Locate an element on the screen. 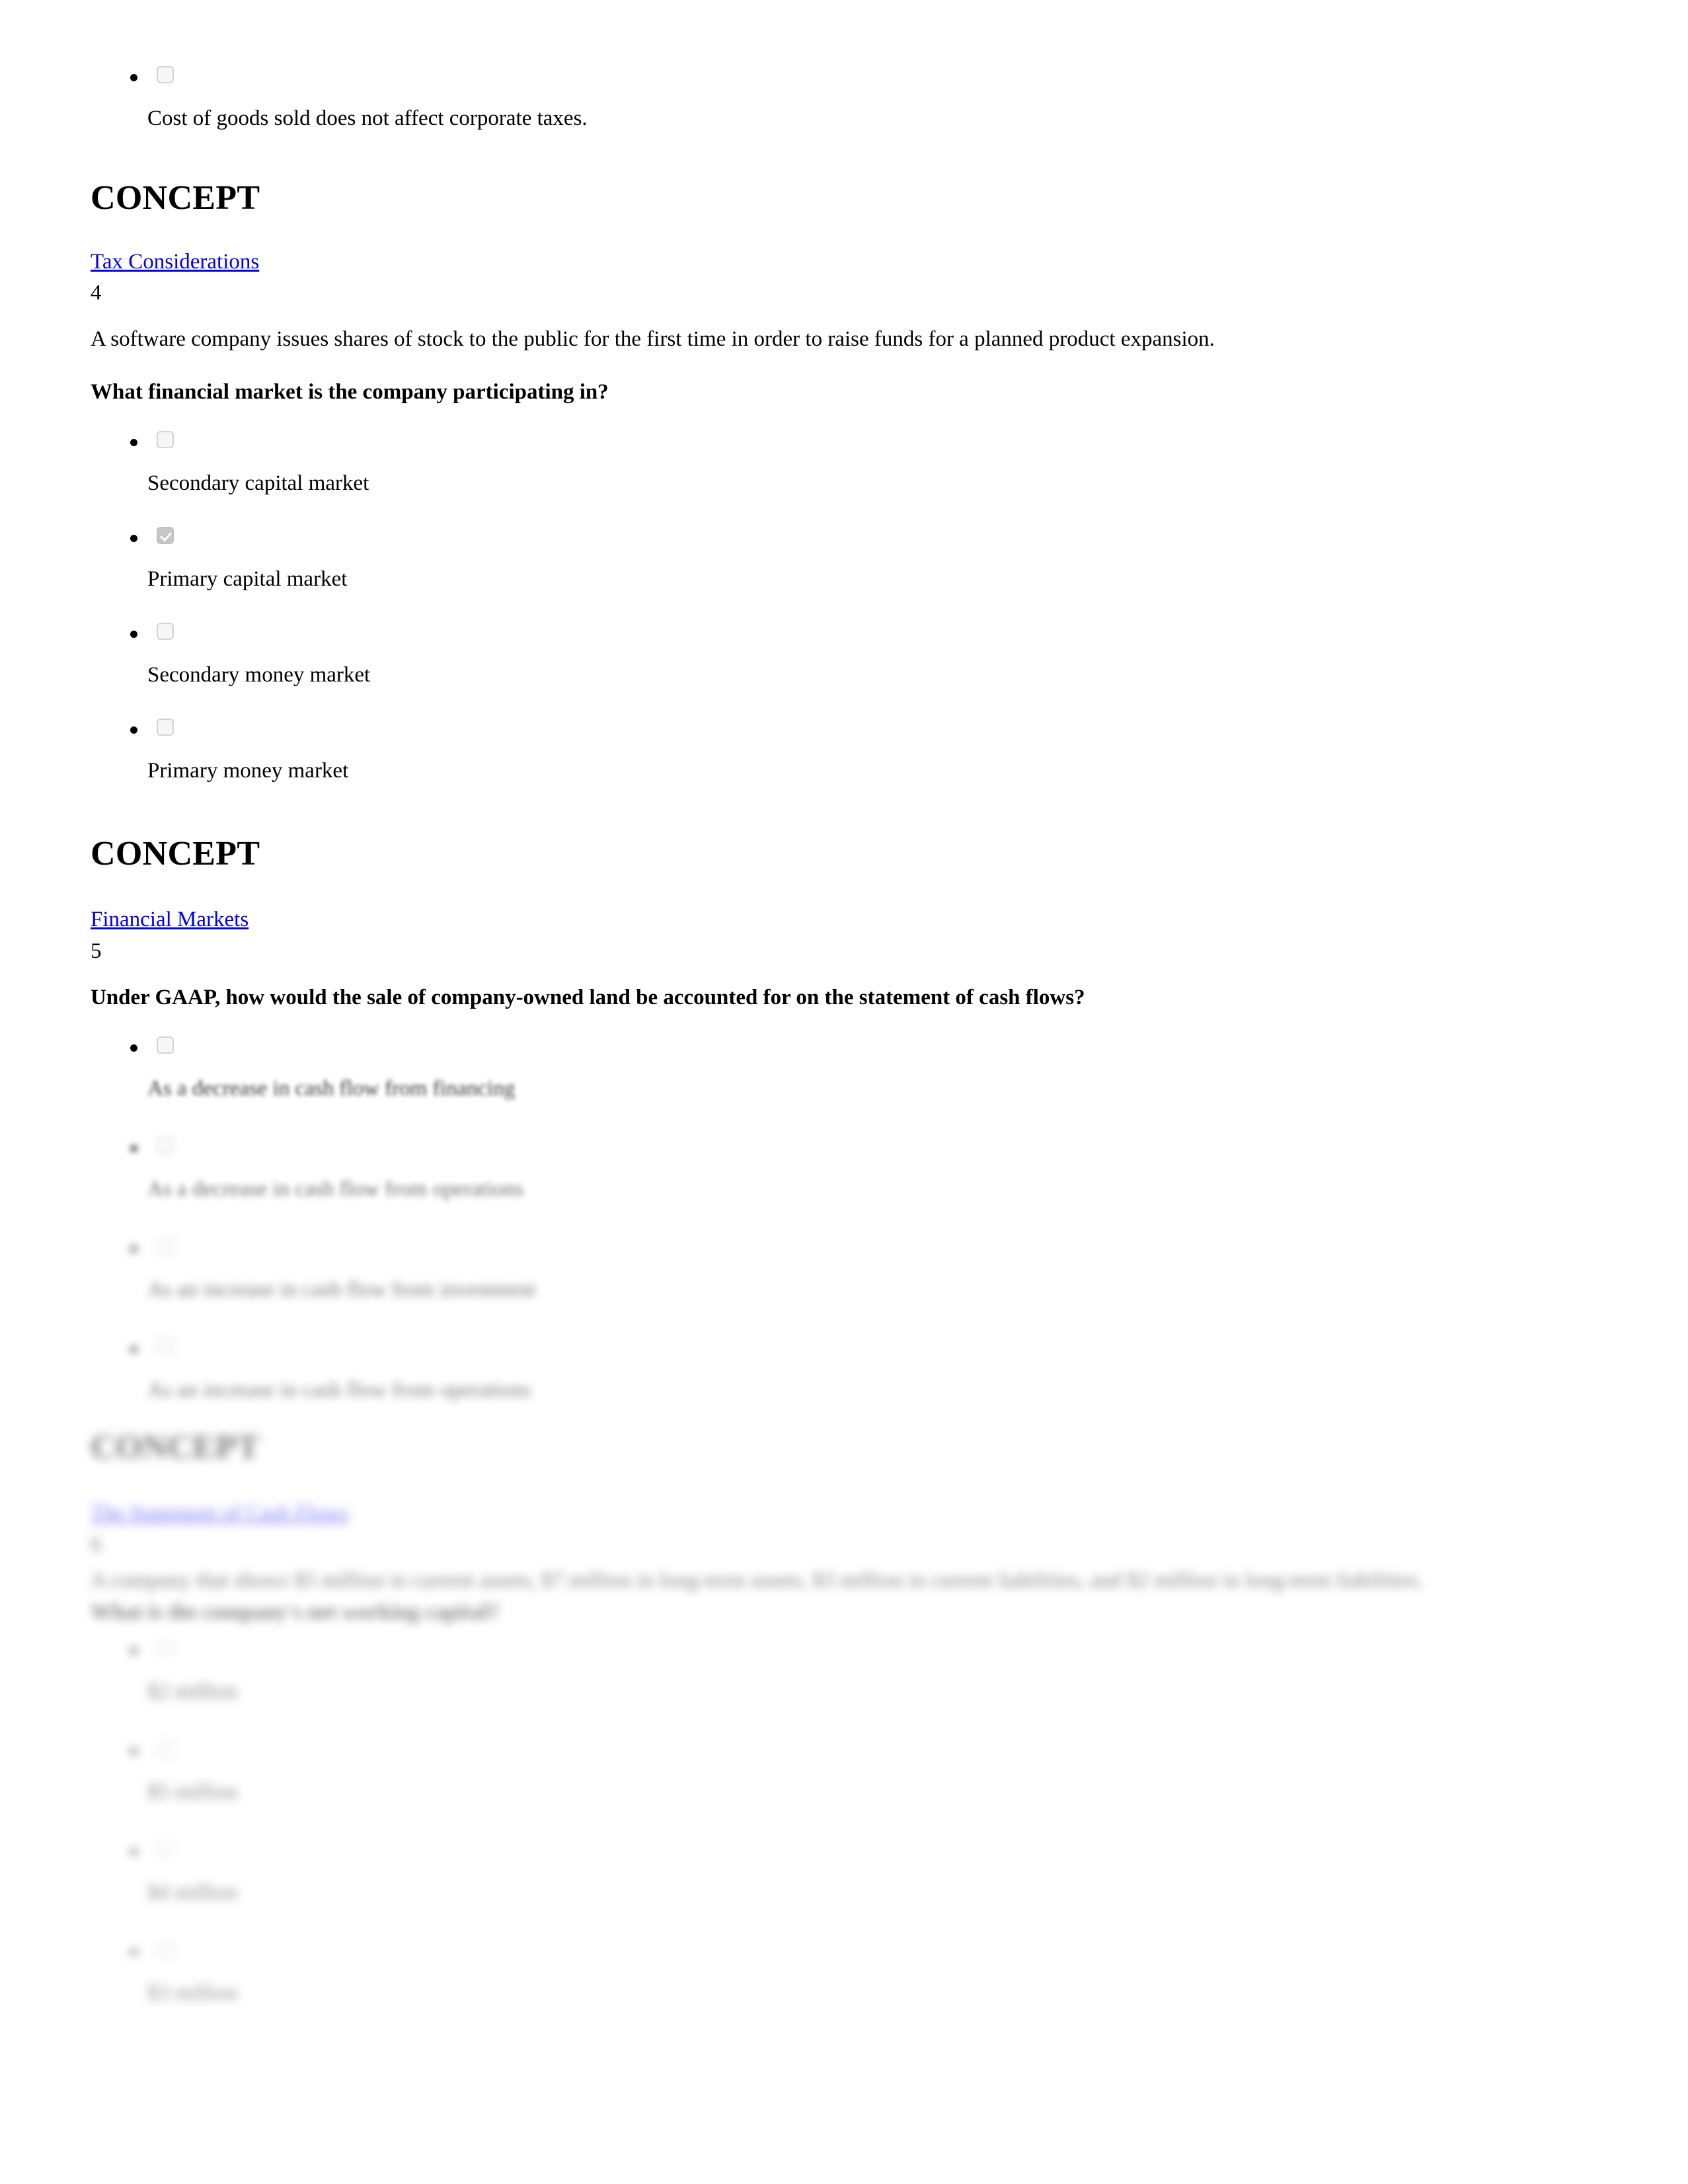 The height and width of the screenshot is (2184, 1688). option-label: $5 million is located at coordinates (192, 1792).